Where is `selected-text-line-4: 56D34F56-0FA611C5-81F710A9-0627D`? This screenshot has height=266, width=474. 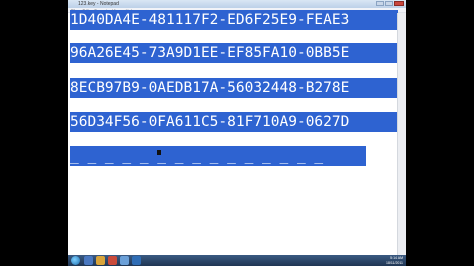 selected-text-line-4: 56D34F56-0FA611C5-81F710A9-0627D is located at coordinates (234, 122).